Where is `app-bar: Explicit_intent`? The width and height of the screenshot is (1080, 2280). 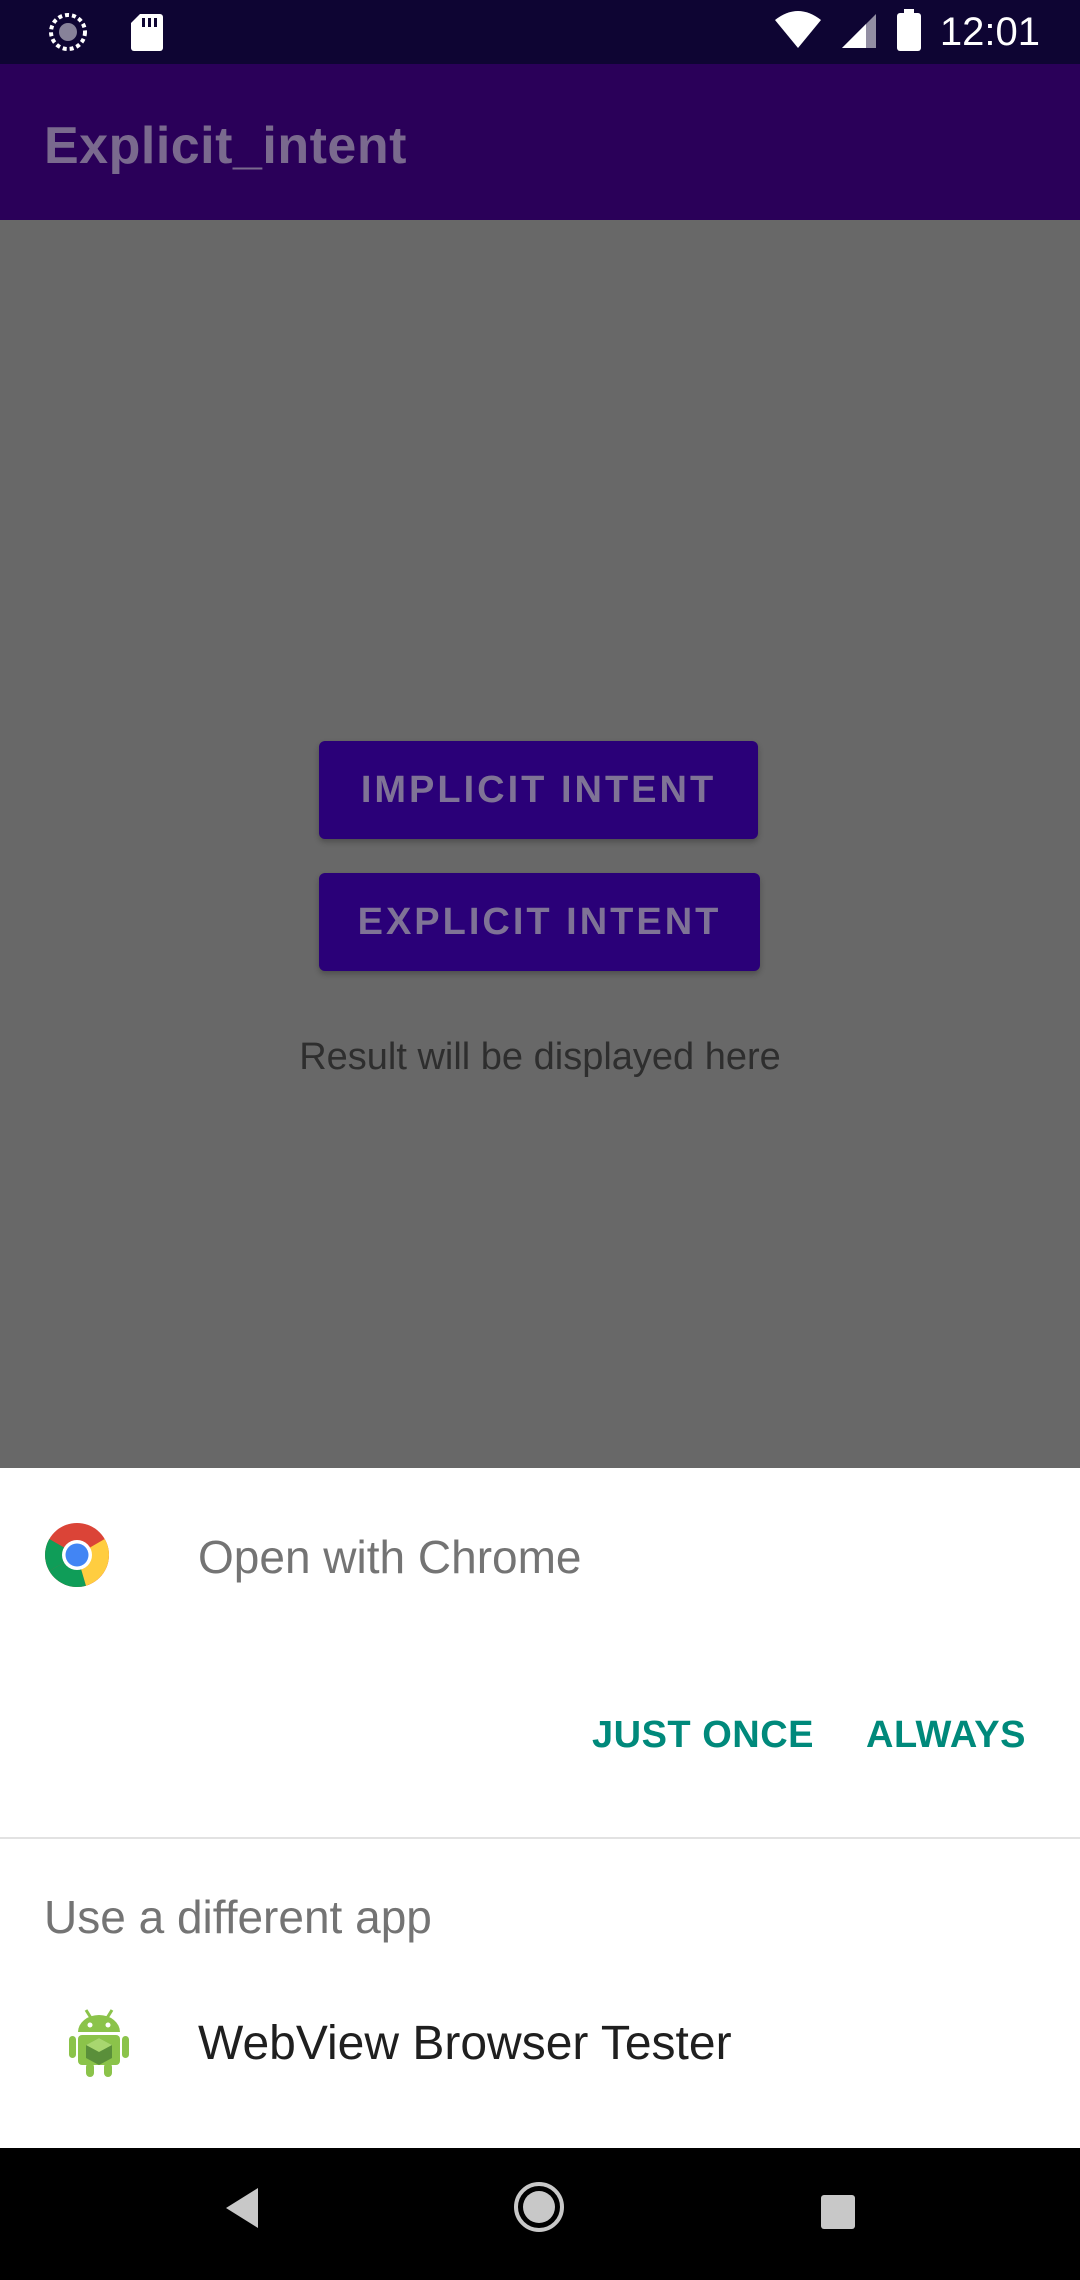
app-bar: Explicit_intent is located at coordinates (540, 142).